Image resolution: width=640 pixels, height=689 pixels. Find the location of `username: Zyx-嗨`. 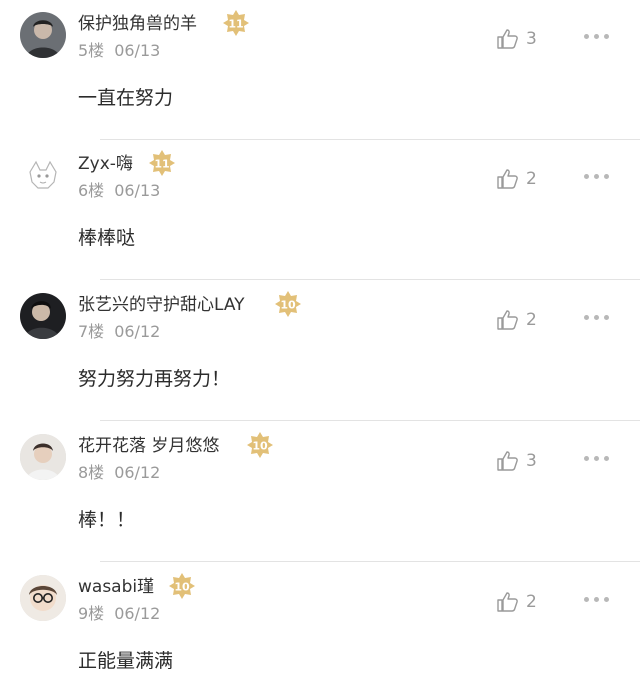

username: Zyx-嗨 is located at coordinates (105, 164).